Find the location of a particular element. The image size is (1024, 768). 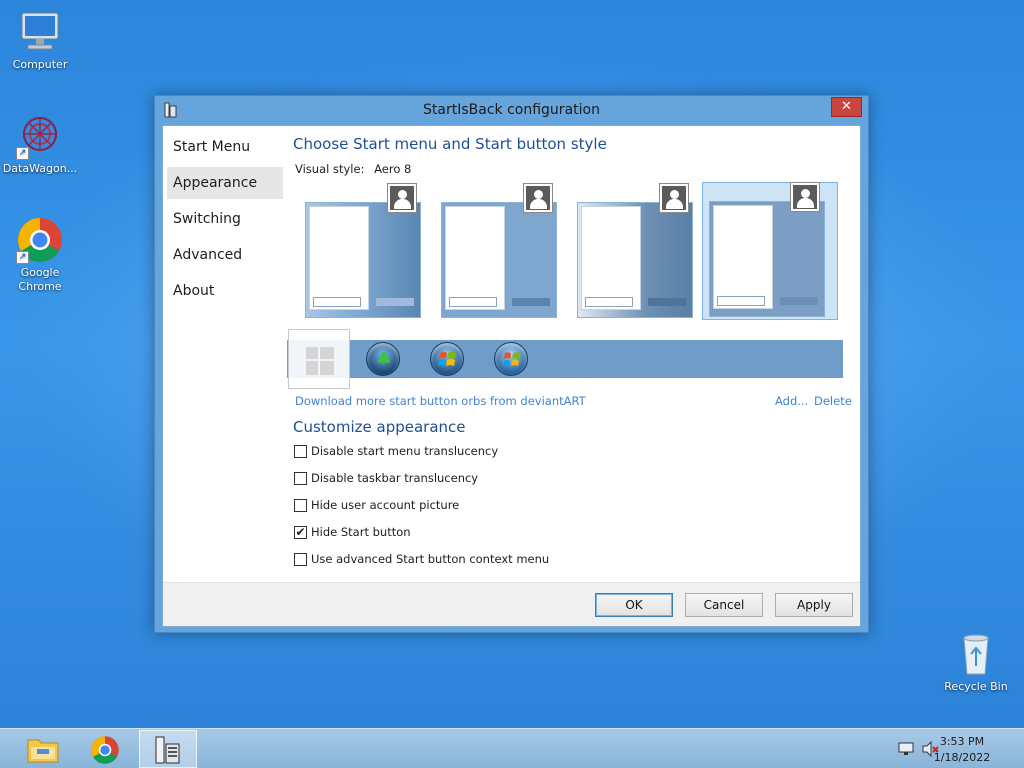

recycle-bin-icon is located at coordinates (976, 654).